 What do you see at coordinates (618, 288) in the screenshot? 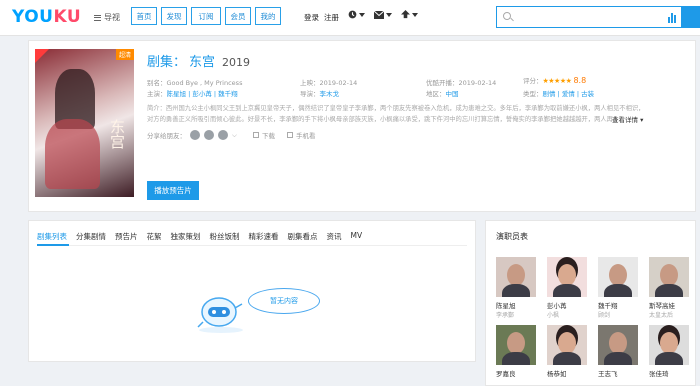
I see `actor-card: 魏千翔 顾剑` at bounding box center [618, 288].